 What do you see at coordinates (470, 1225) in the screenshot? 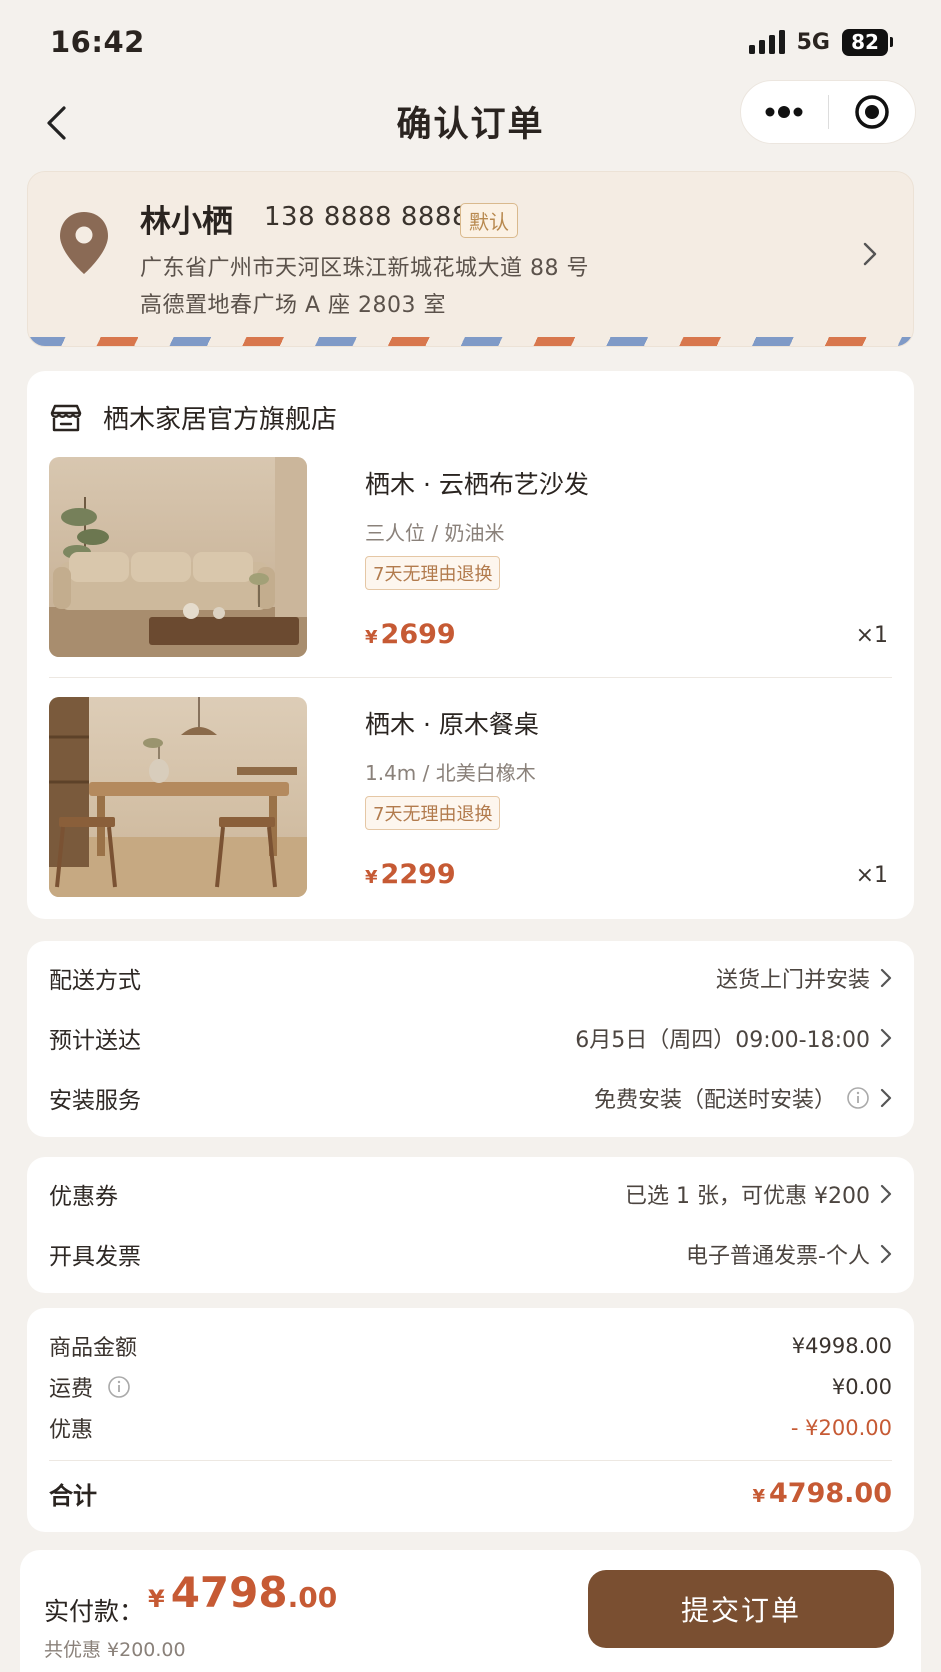
I see `coupon-invoice-card: 优惠券 已选 1 张，可优惠 ¥200 开具发票 电子普通发票-个人` at bounding box center [470, 1225].